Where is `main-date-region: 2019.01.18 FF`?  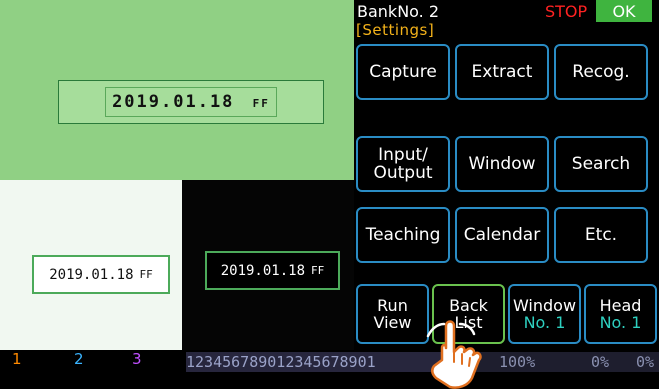 main-date-region: 2019.01.18 FF is located at coordinates (191, 102).